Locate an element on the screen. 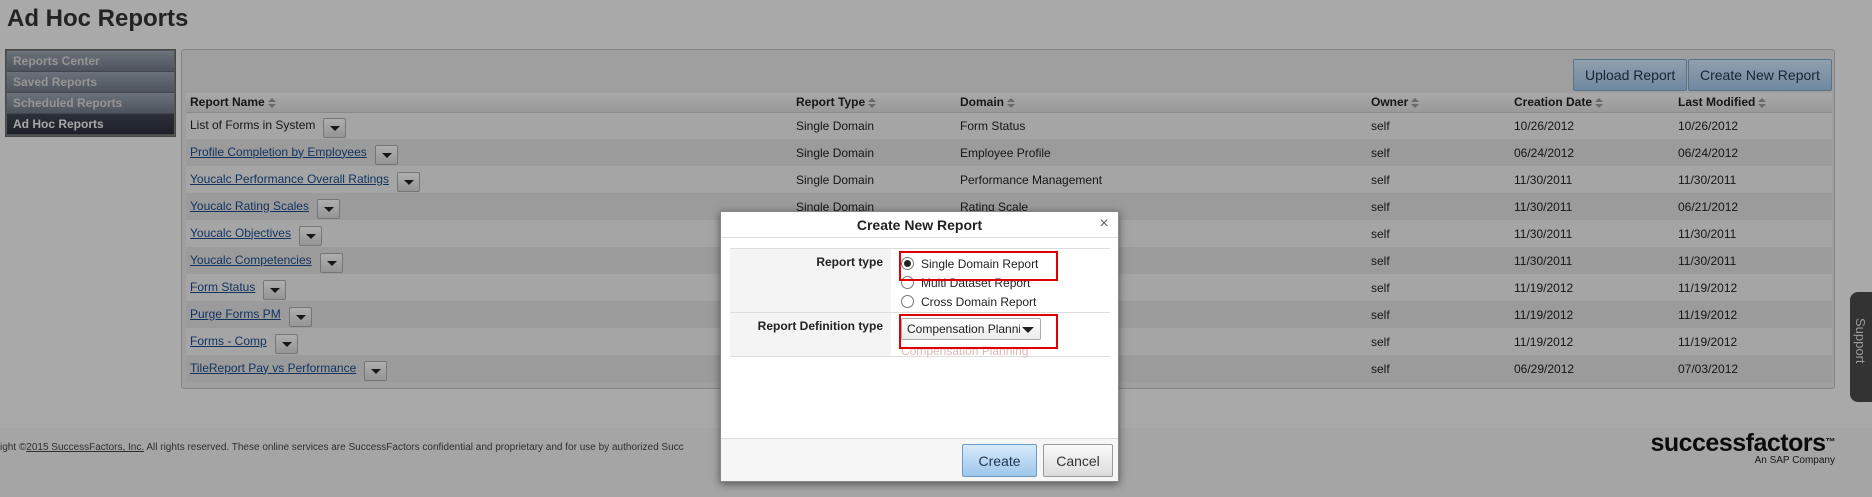 The image size is (1872, 497). create-button: Create is located at coordinates (999, 460).